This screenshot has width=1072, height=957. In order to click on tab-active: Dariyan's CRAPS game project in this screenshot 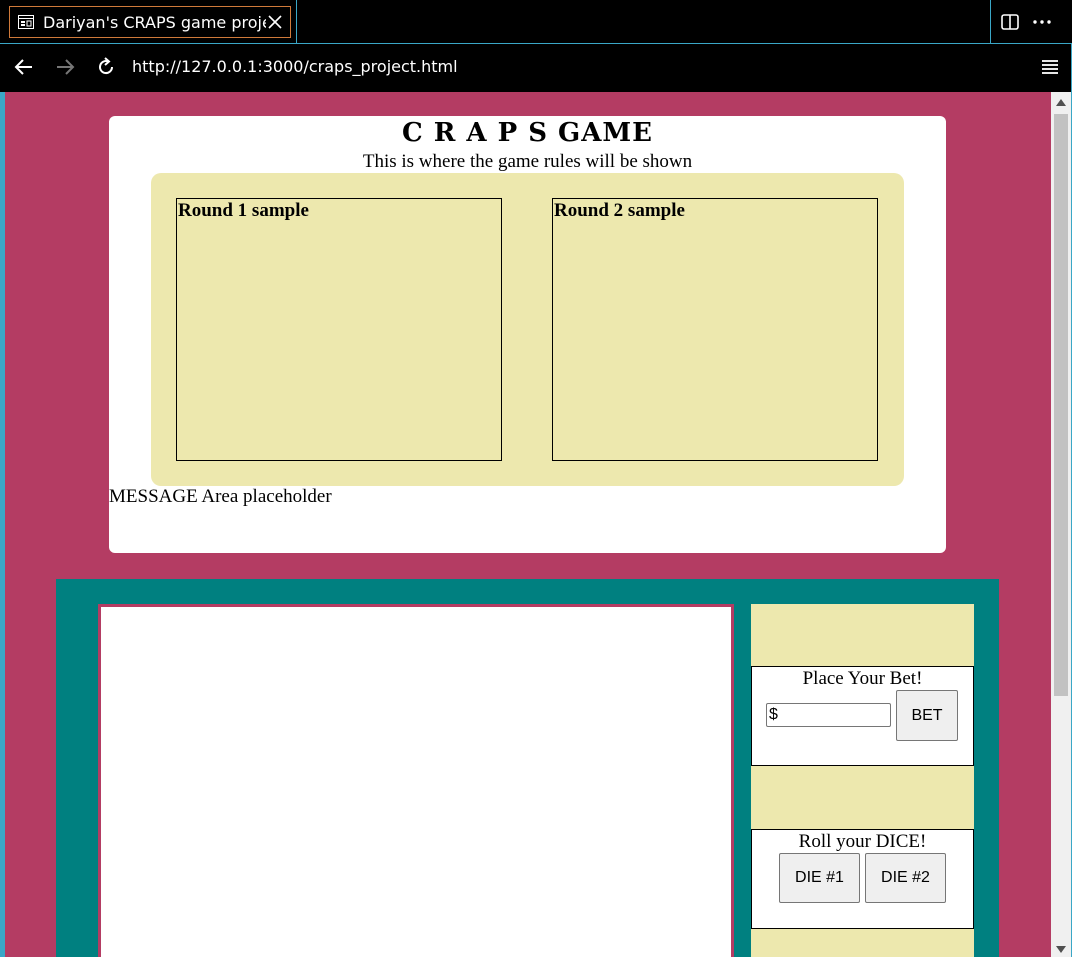, I will do `click(150, 22)`.